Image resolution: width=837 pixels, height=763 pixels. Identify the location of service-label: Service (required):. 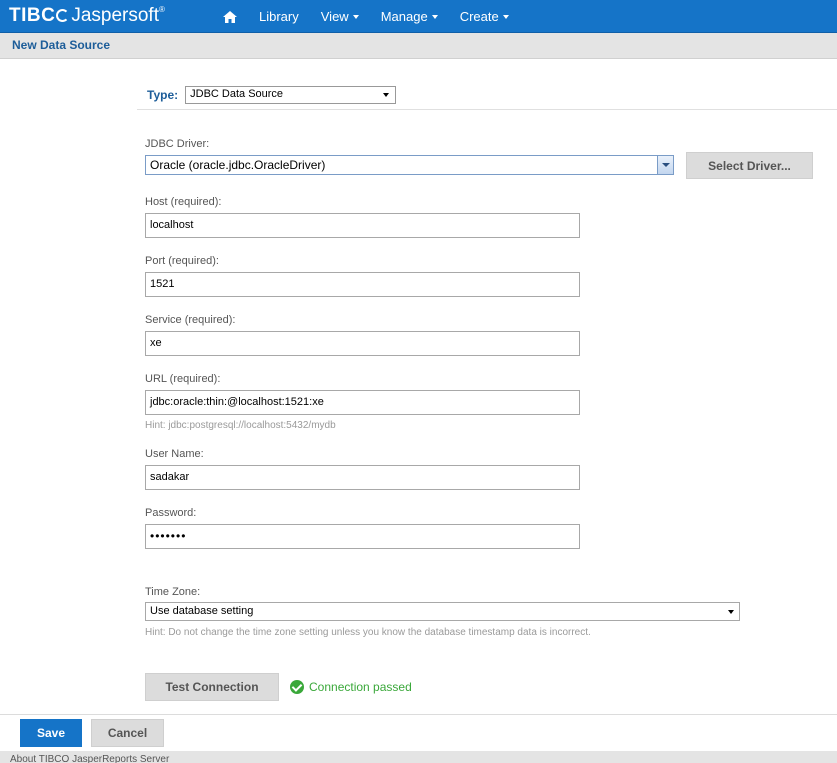
(190, 320).